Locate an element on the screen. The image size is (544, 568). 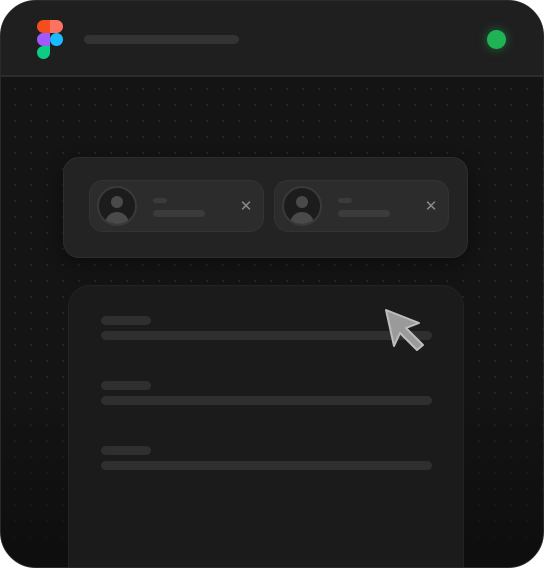
title-bar is located at coordinates (272, 39).